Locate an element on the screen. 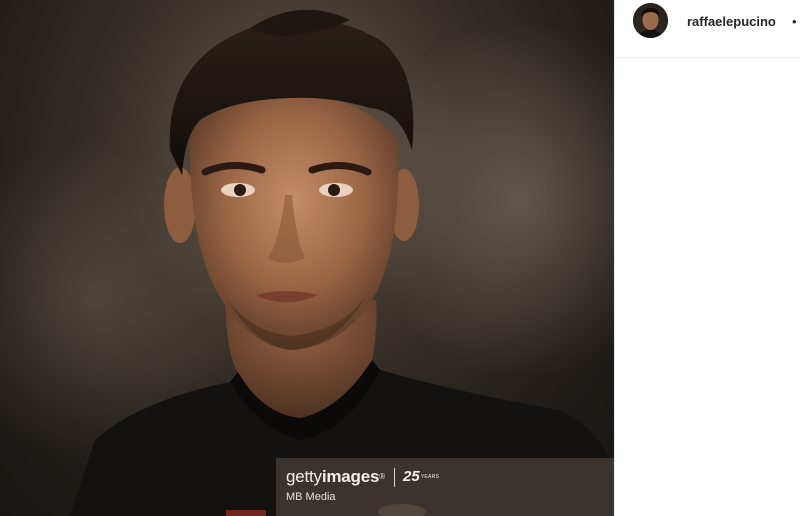 This screenshot has width=800, height=516. watermark-divider is located at coordinates (394, 477).